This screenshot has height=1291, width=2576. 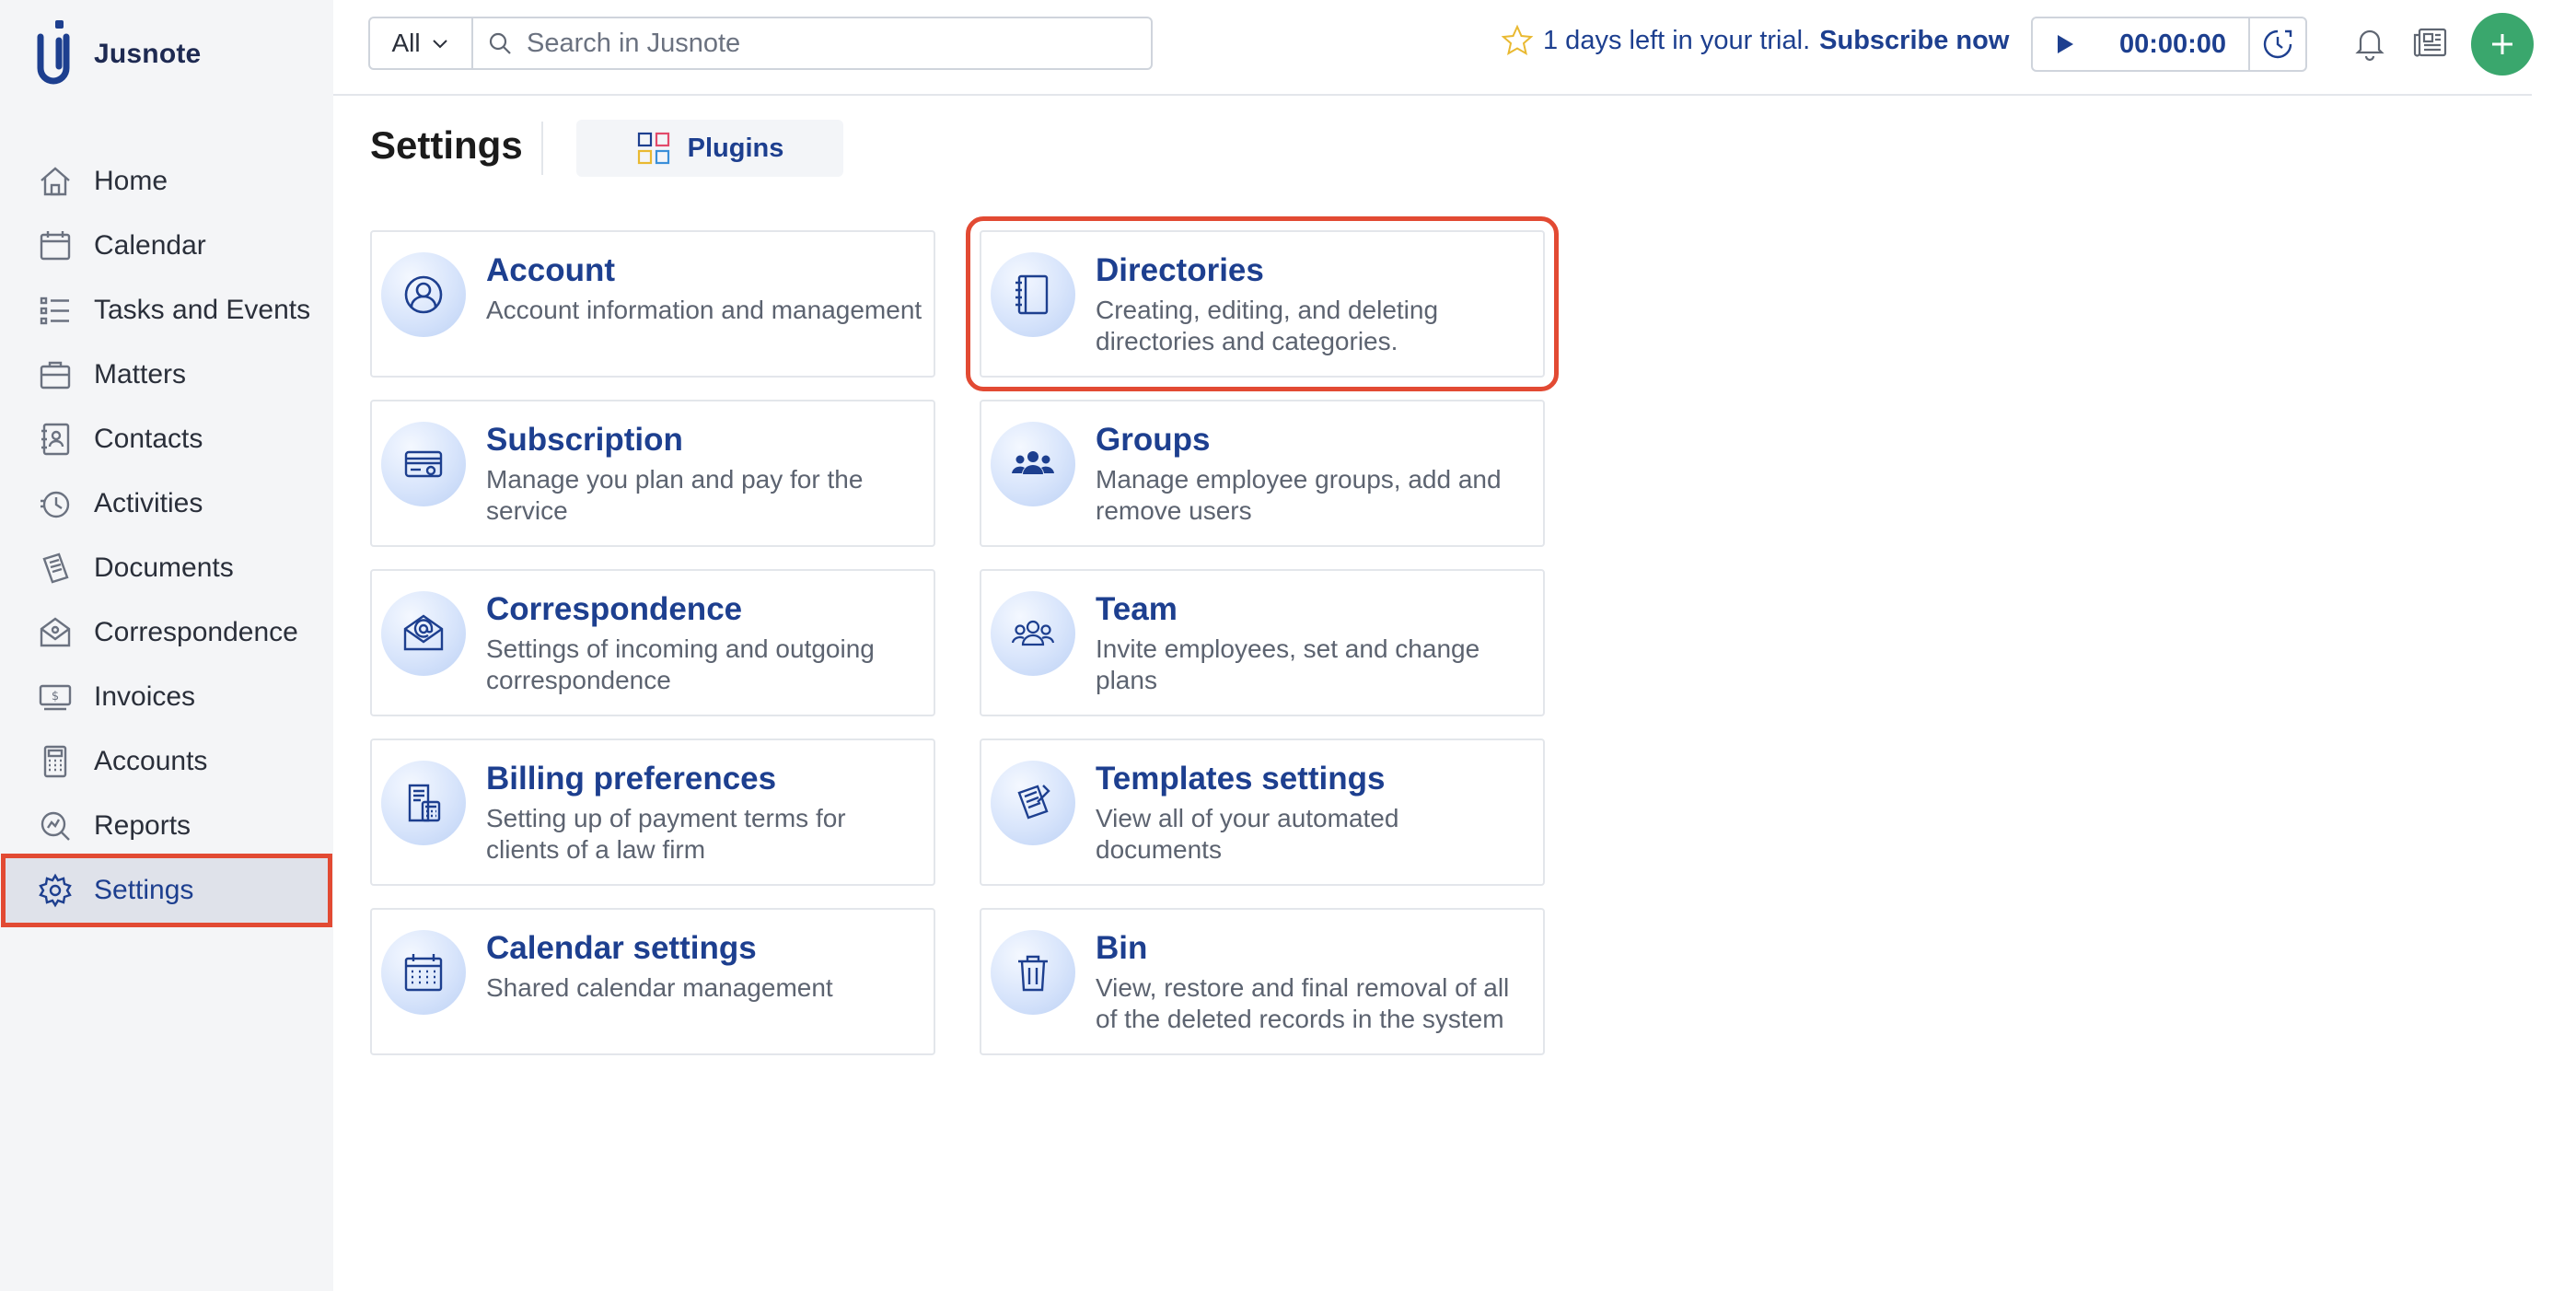 I want to click on sidebar-item-calendar: Calendar, so click(x=166, y=246).